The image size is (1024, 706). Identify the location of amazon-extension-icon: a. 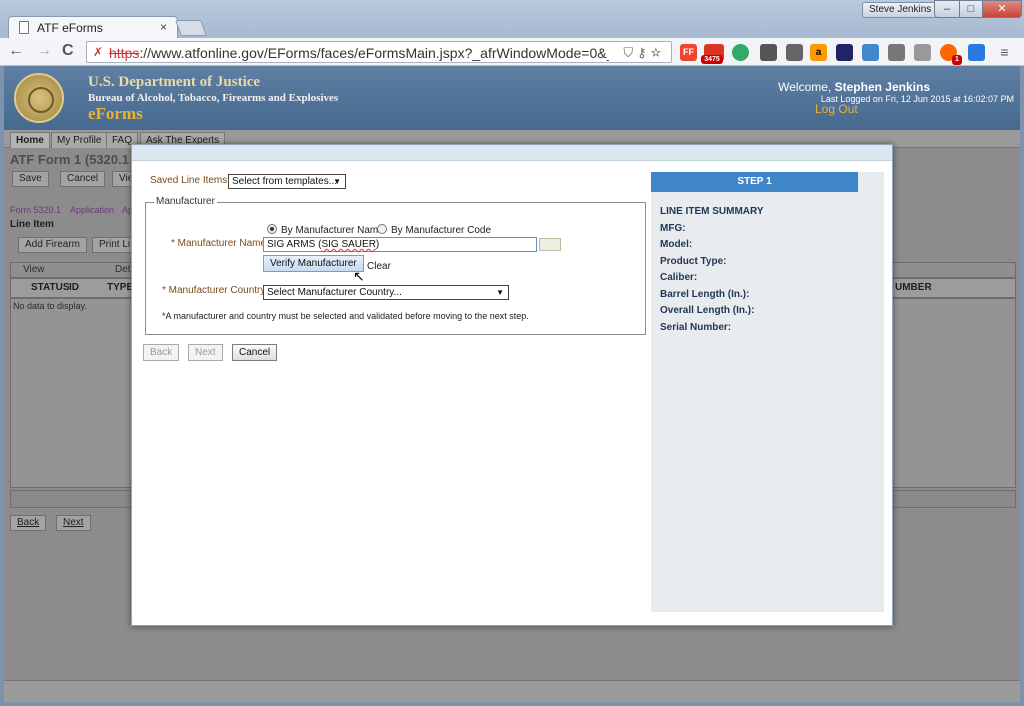
(818, 52).